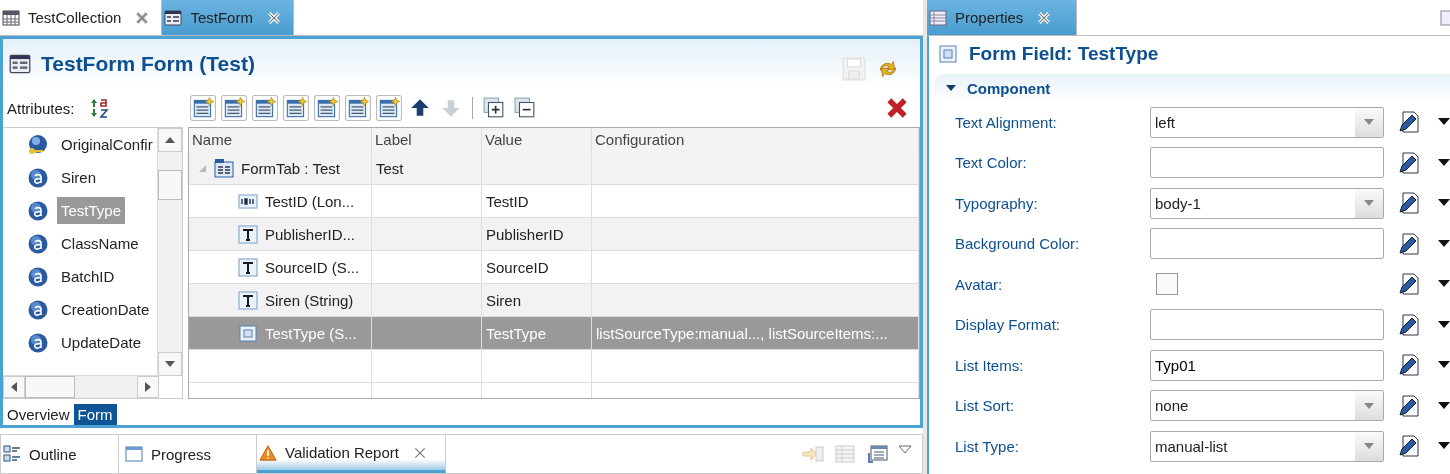 This screenshot has height=474, width=1450. I want to click on tab-label: Properties, so click(989, 17).